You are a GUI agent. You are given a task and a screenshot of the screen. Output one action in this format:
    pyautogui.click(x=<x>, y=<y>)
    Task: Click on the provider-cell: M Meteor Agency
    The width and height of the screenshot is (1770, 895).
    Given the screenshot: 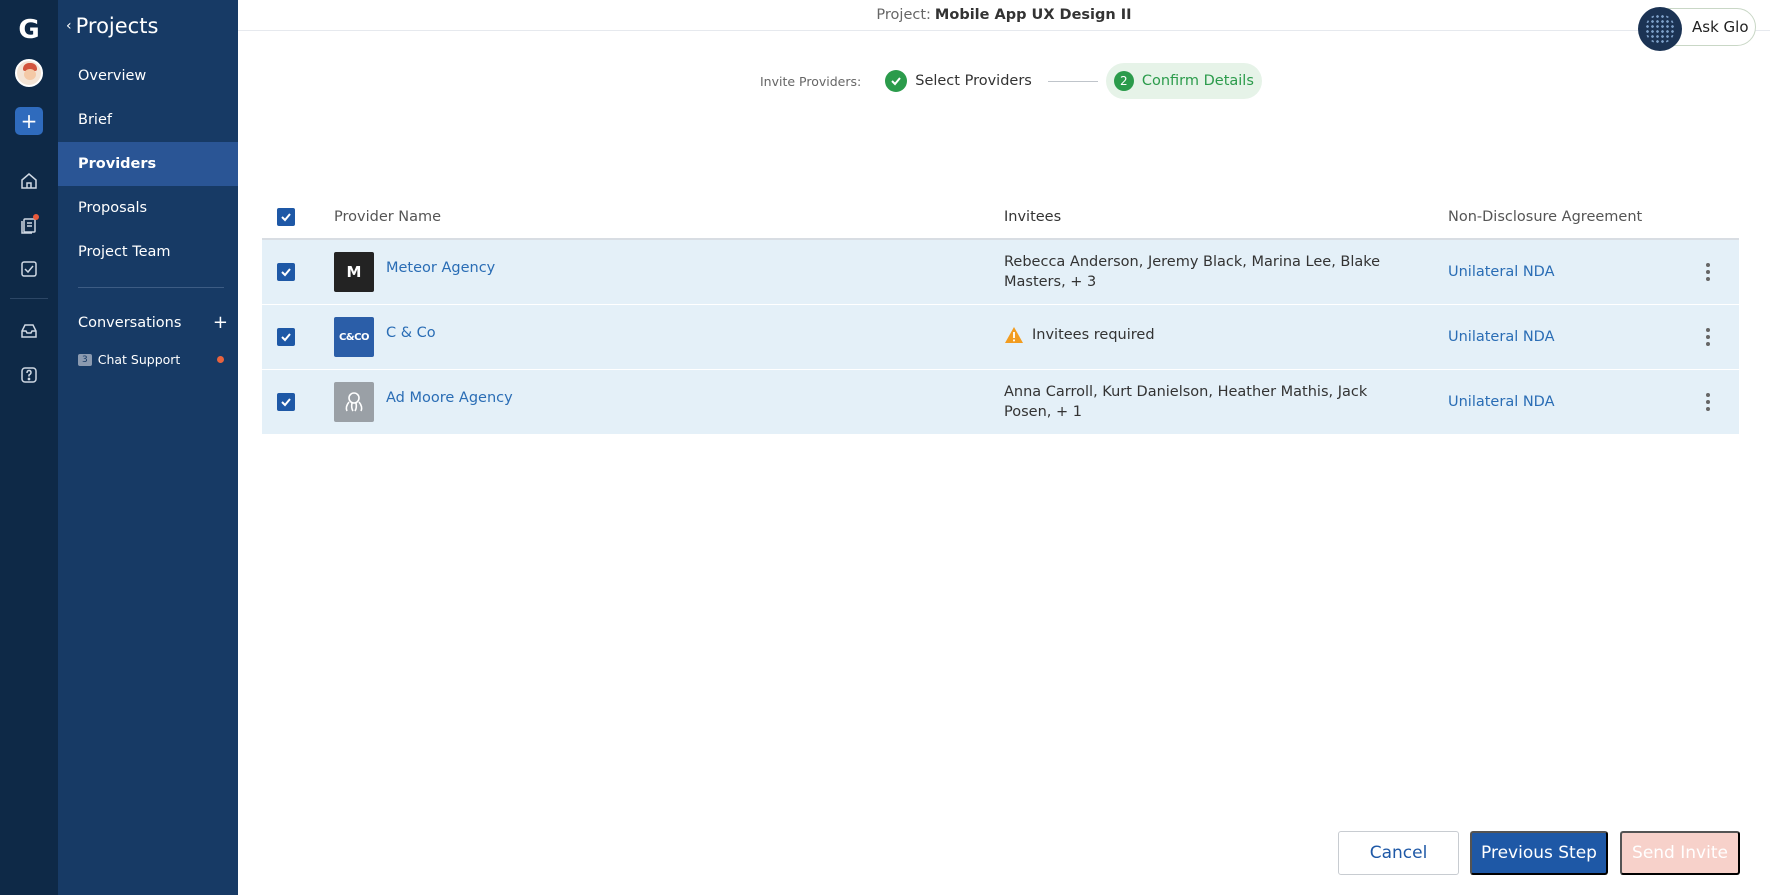 What is the action you would take?
    pyautogui.click(x=414, y=272)
    